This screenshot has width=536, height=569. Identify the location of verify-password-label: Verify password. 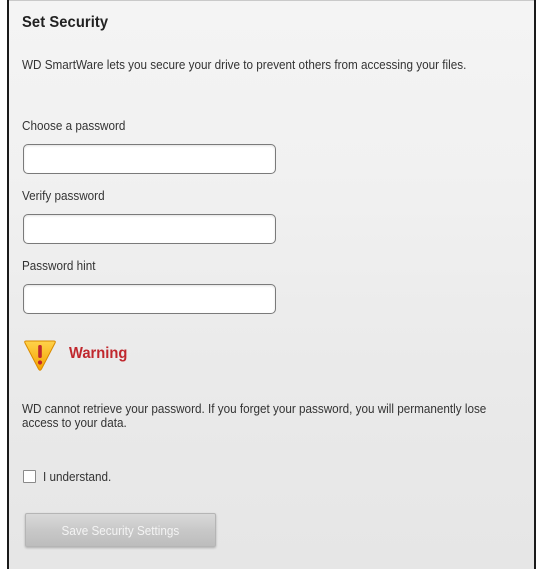
(63, 195).